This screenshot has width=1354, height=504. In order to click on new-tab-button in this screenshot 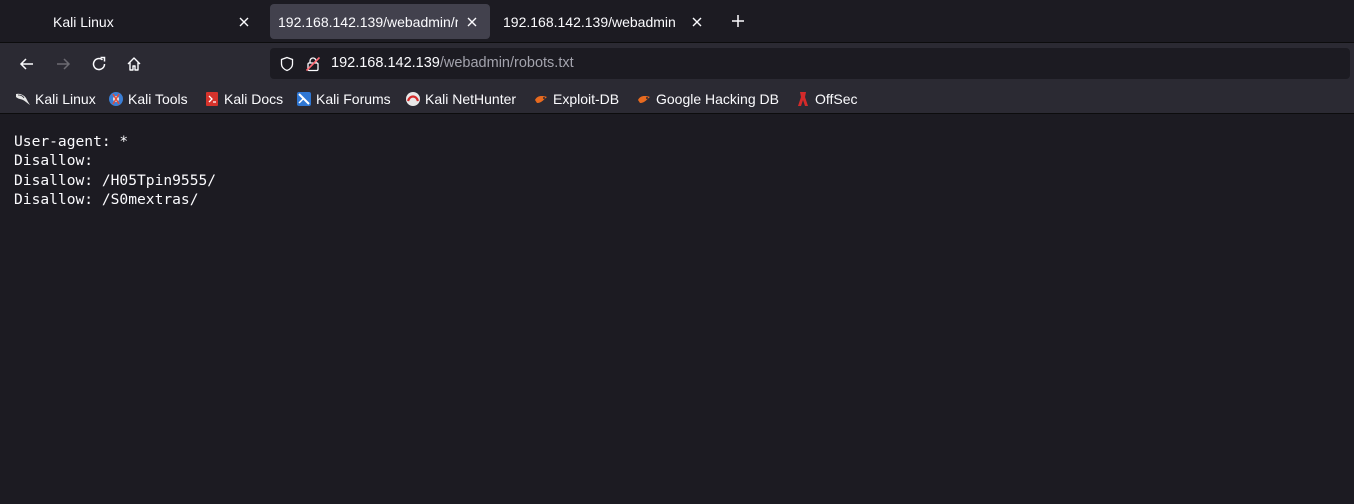, I will do `click(738, 21)`.